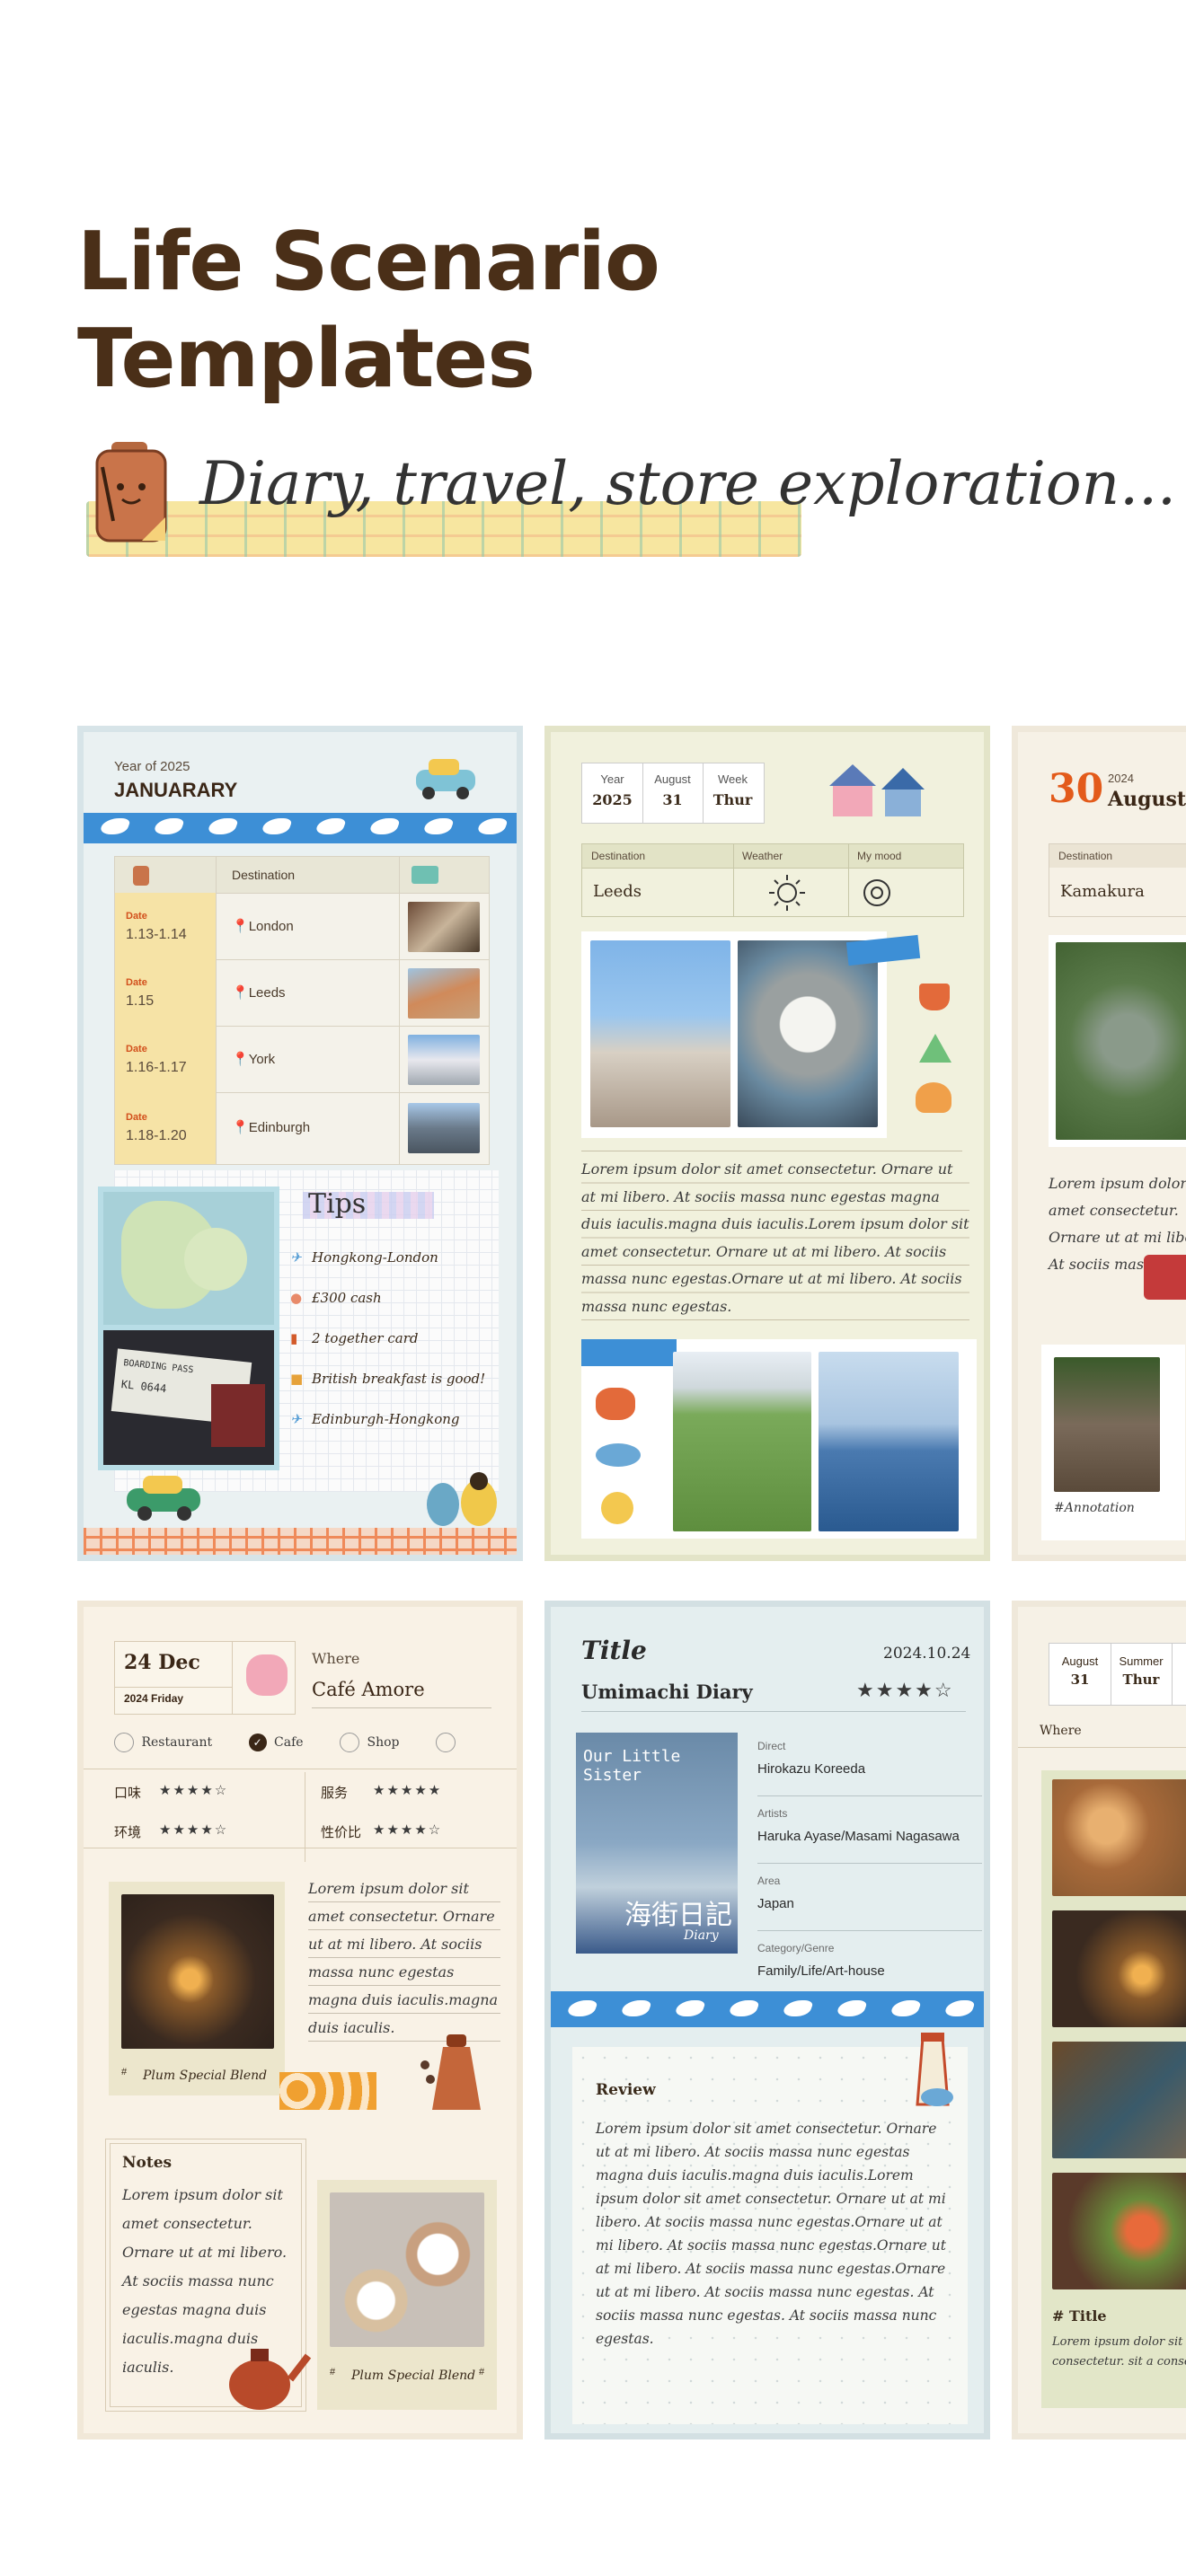 This screenshot has height=2576, width=1186. What do you see at coordinates (878, 792) in the screenshot?
I see `houses-icon` at bounding box center [878, 792].